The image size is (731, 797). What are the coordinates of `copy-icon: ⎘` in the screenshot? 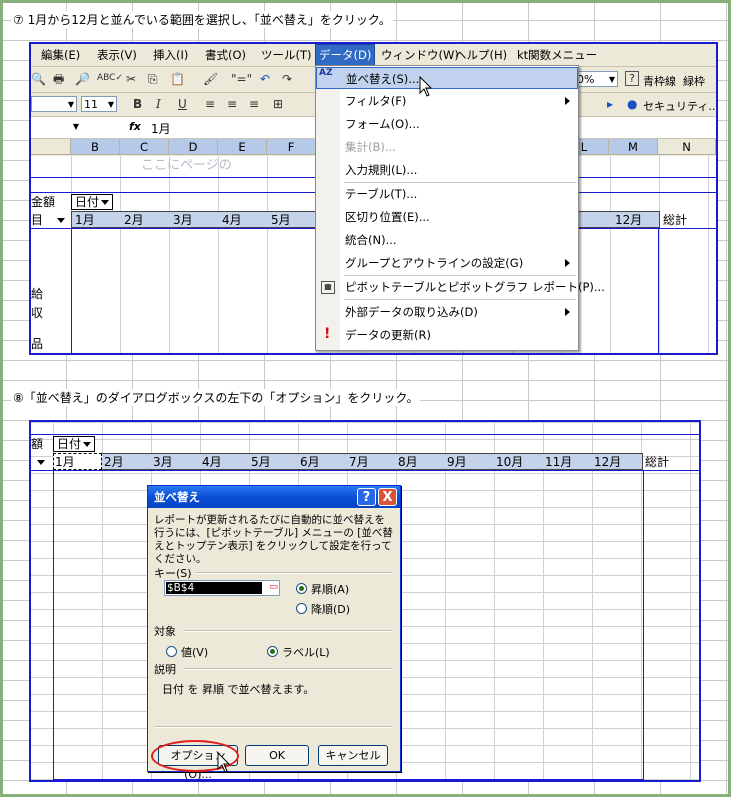 It's located at (153, 79).